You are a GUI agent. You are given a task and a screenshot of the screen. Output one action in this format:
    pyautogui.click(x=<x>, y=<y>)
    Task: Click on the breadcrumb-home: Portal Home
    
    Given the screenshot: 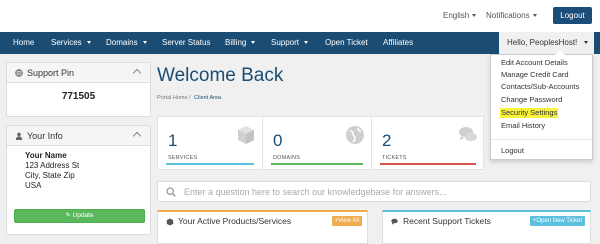 What is the action you would take?
    pyautogui.click(x=172, y=98)
    